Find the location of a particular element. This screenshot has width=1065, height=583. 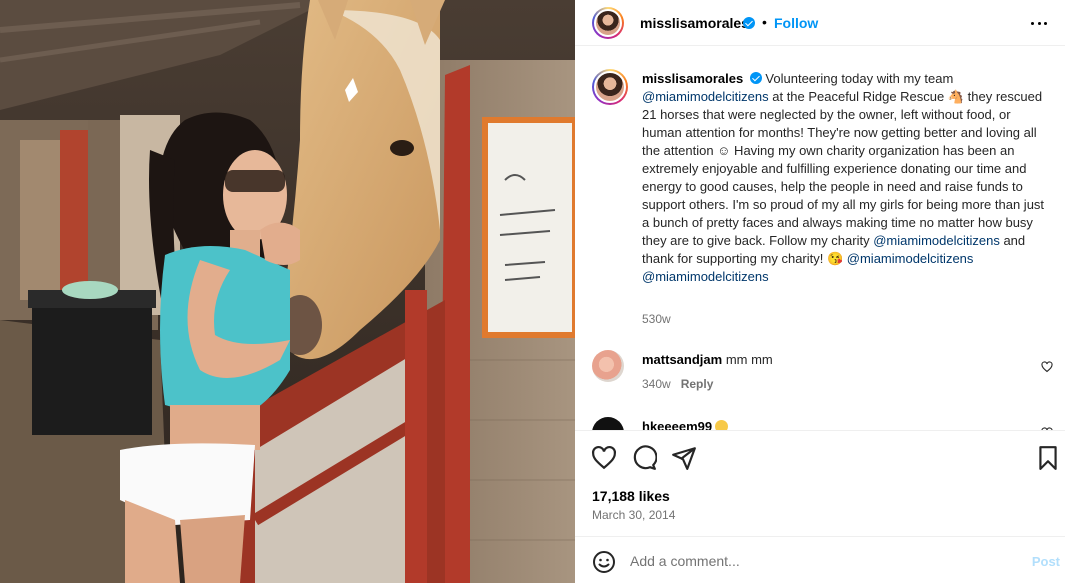

follow-button: Follow is located at coordinates (796, 23).